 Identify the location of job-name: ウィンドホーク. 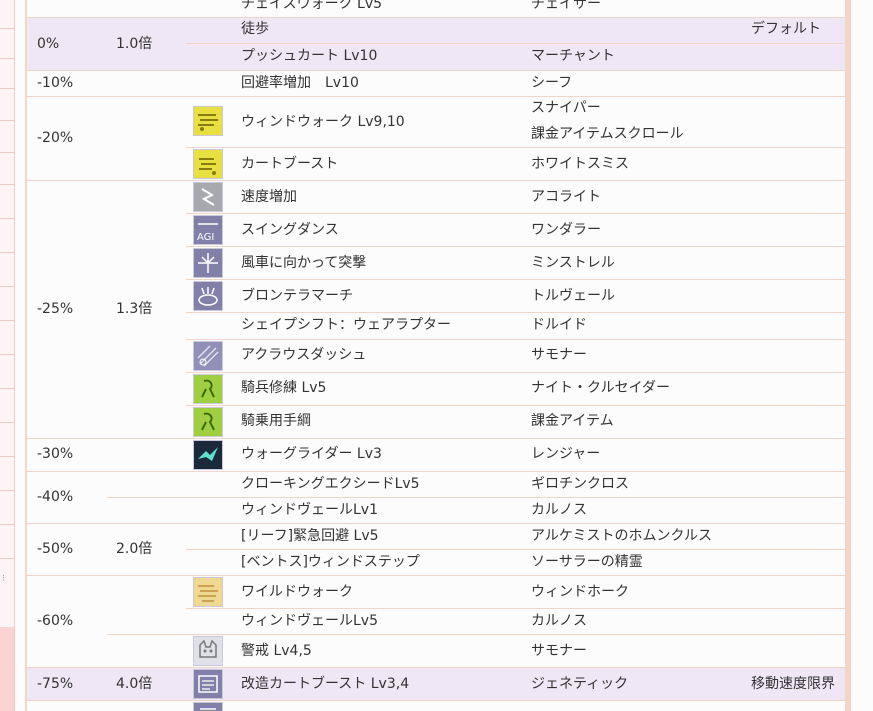
(580, 592).